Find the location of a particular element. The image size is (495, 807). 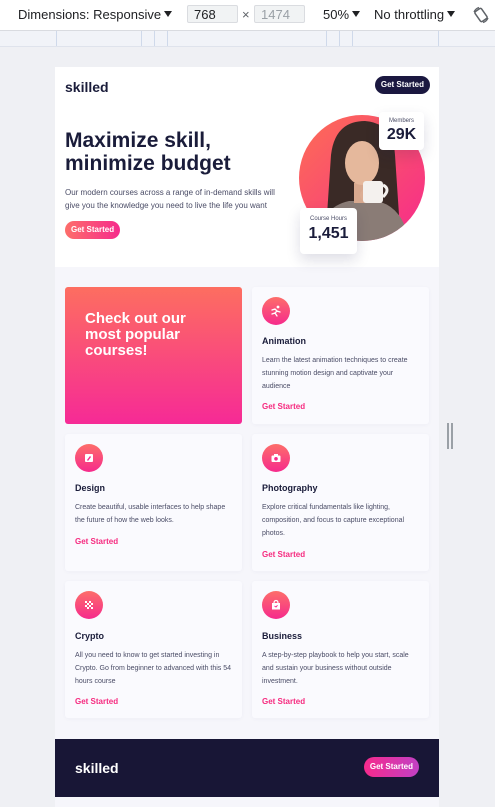

design-icon-badge is located at coordinates (89, 458).